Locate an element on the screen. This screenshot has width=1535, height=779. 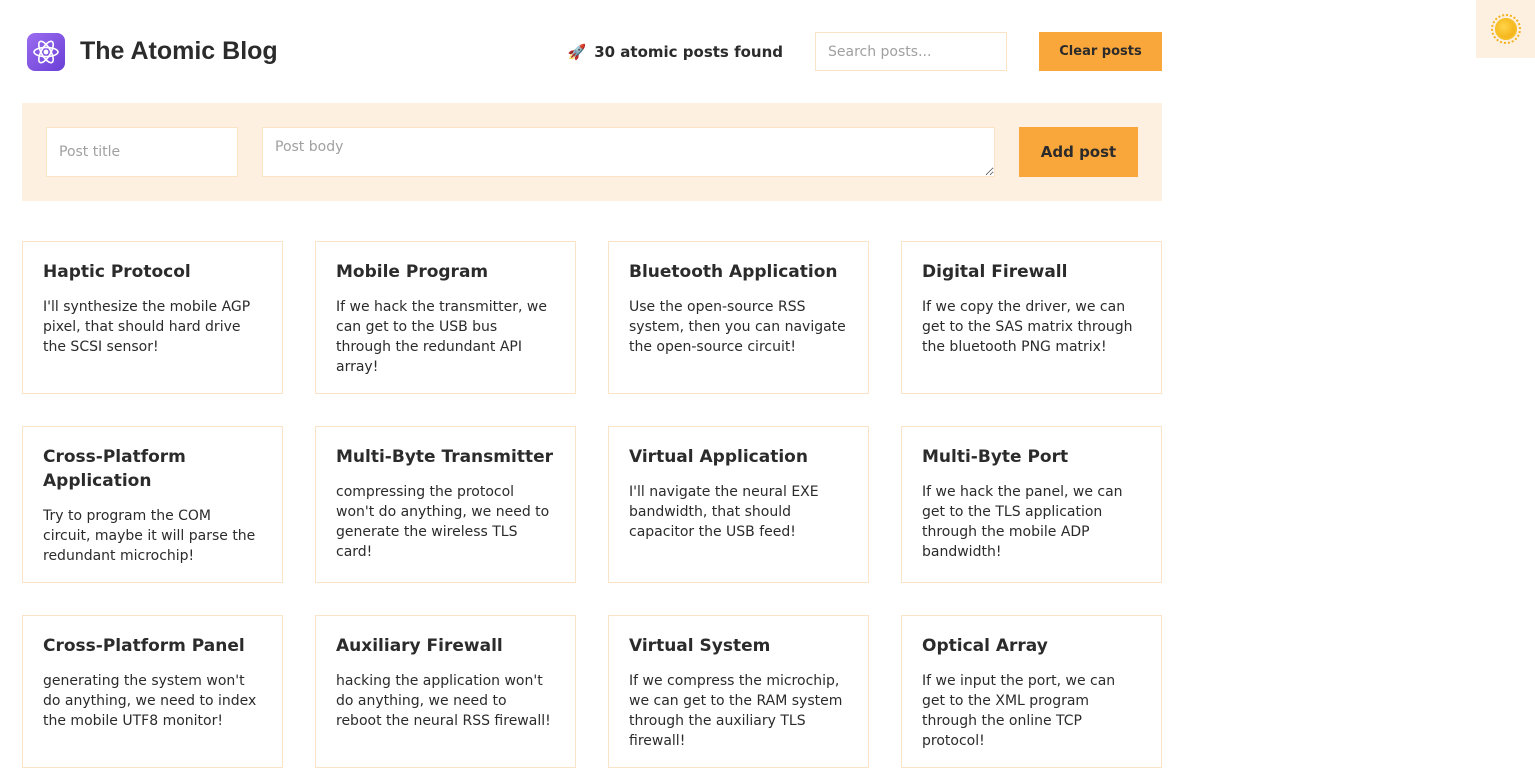
search-input is located at coordinates (911, 51).